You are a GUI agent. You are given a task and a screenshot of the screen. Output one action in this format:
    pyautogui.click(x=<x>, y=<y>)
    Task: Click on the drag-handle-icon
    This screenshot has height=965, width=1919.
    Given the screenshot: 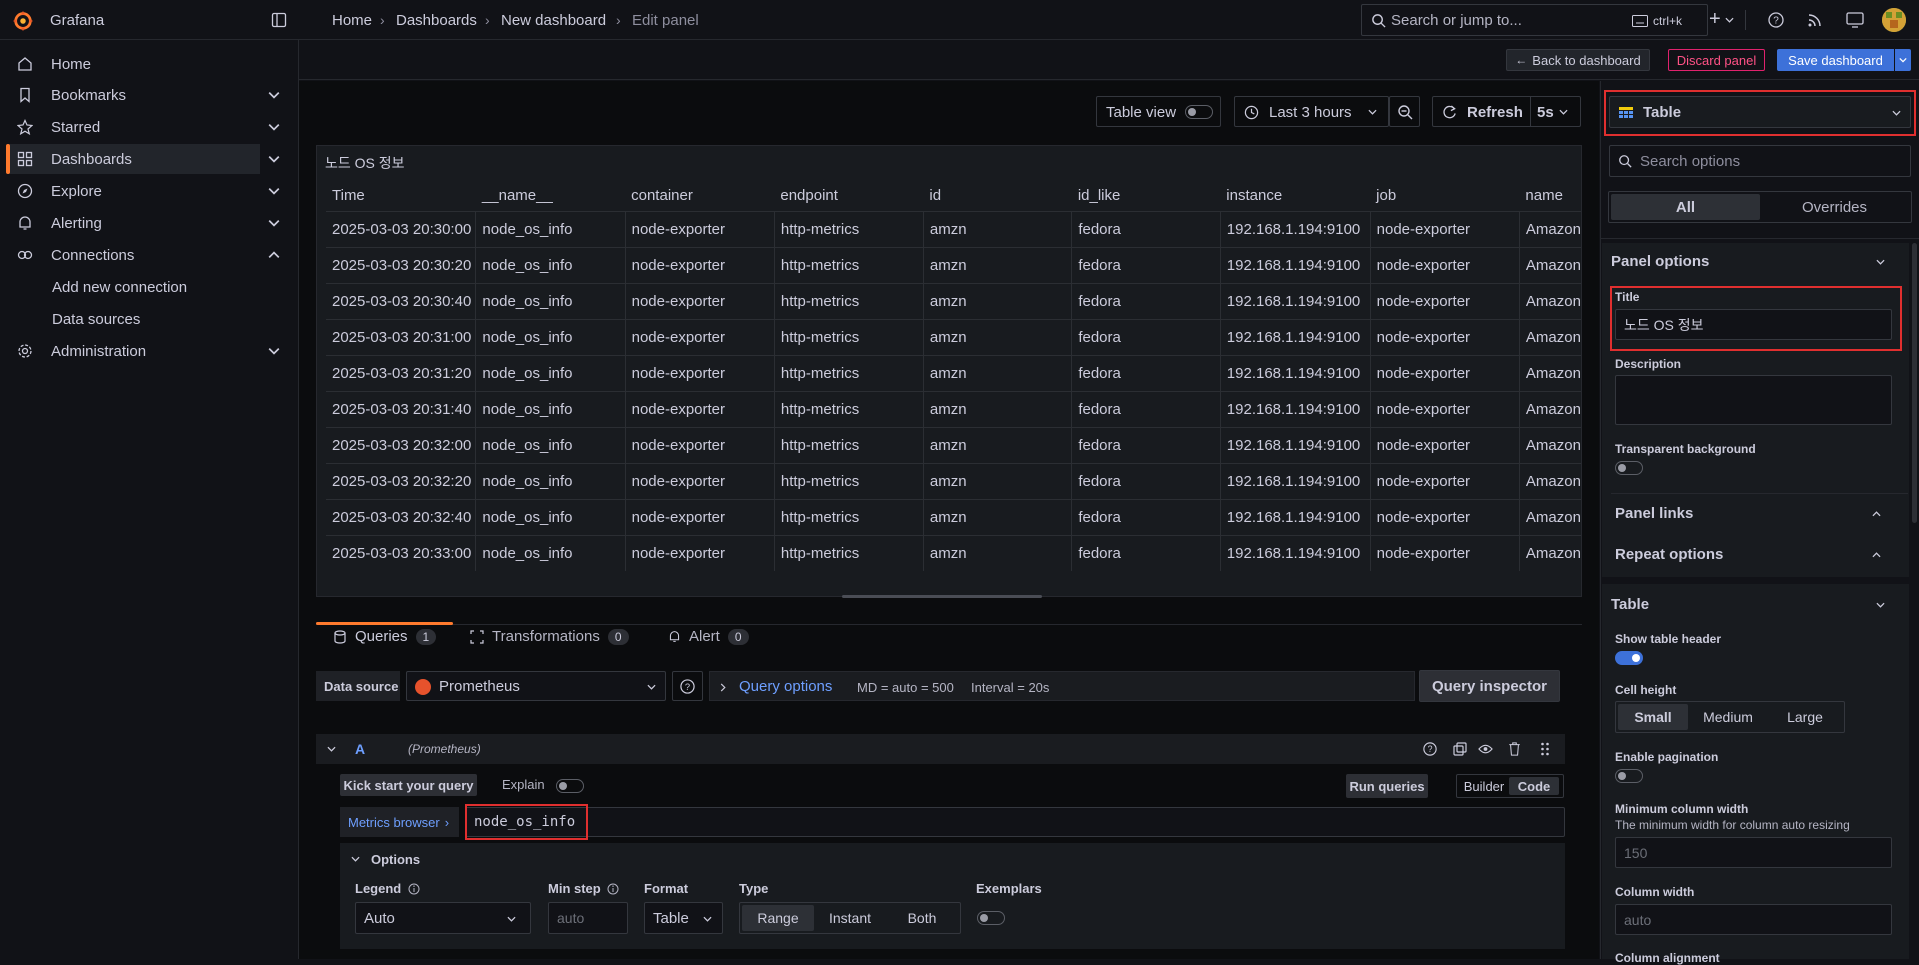 What is the action you would take?
    pyautogui.click(x=1545, y=749)
    